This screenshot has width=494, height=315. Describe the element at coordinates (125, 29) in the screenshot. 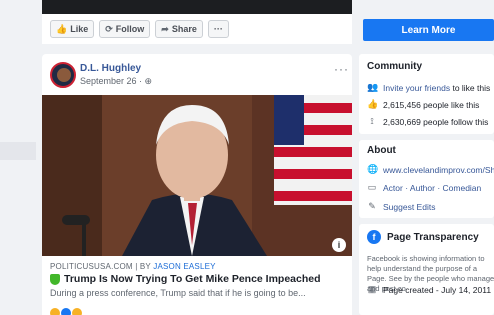

I see `follow-button: ⟳ Follow` at that location.